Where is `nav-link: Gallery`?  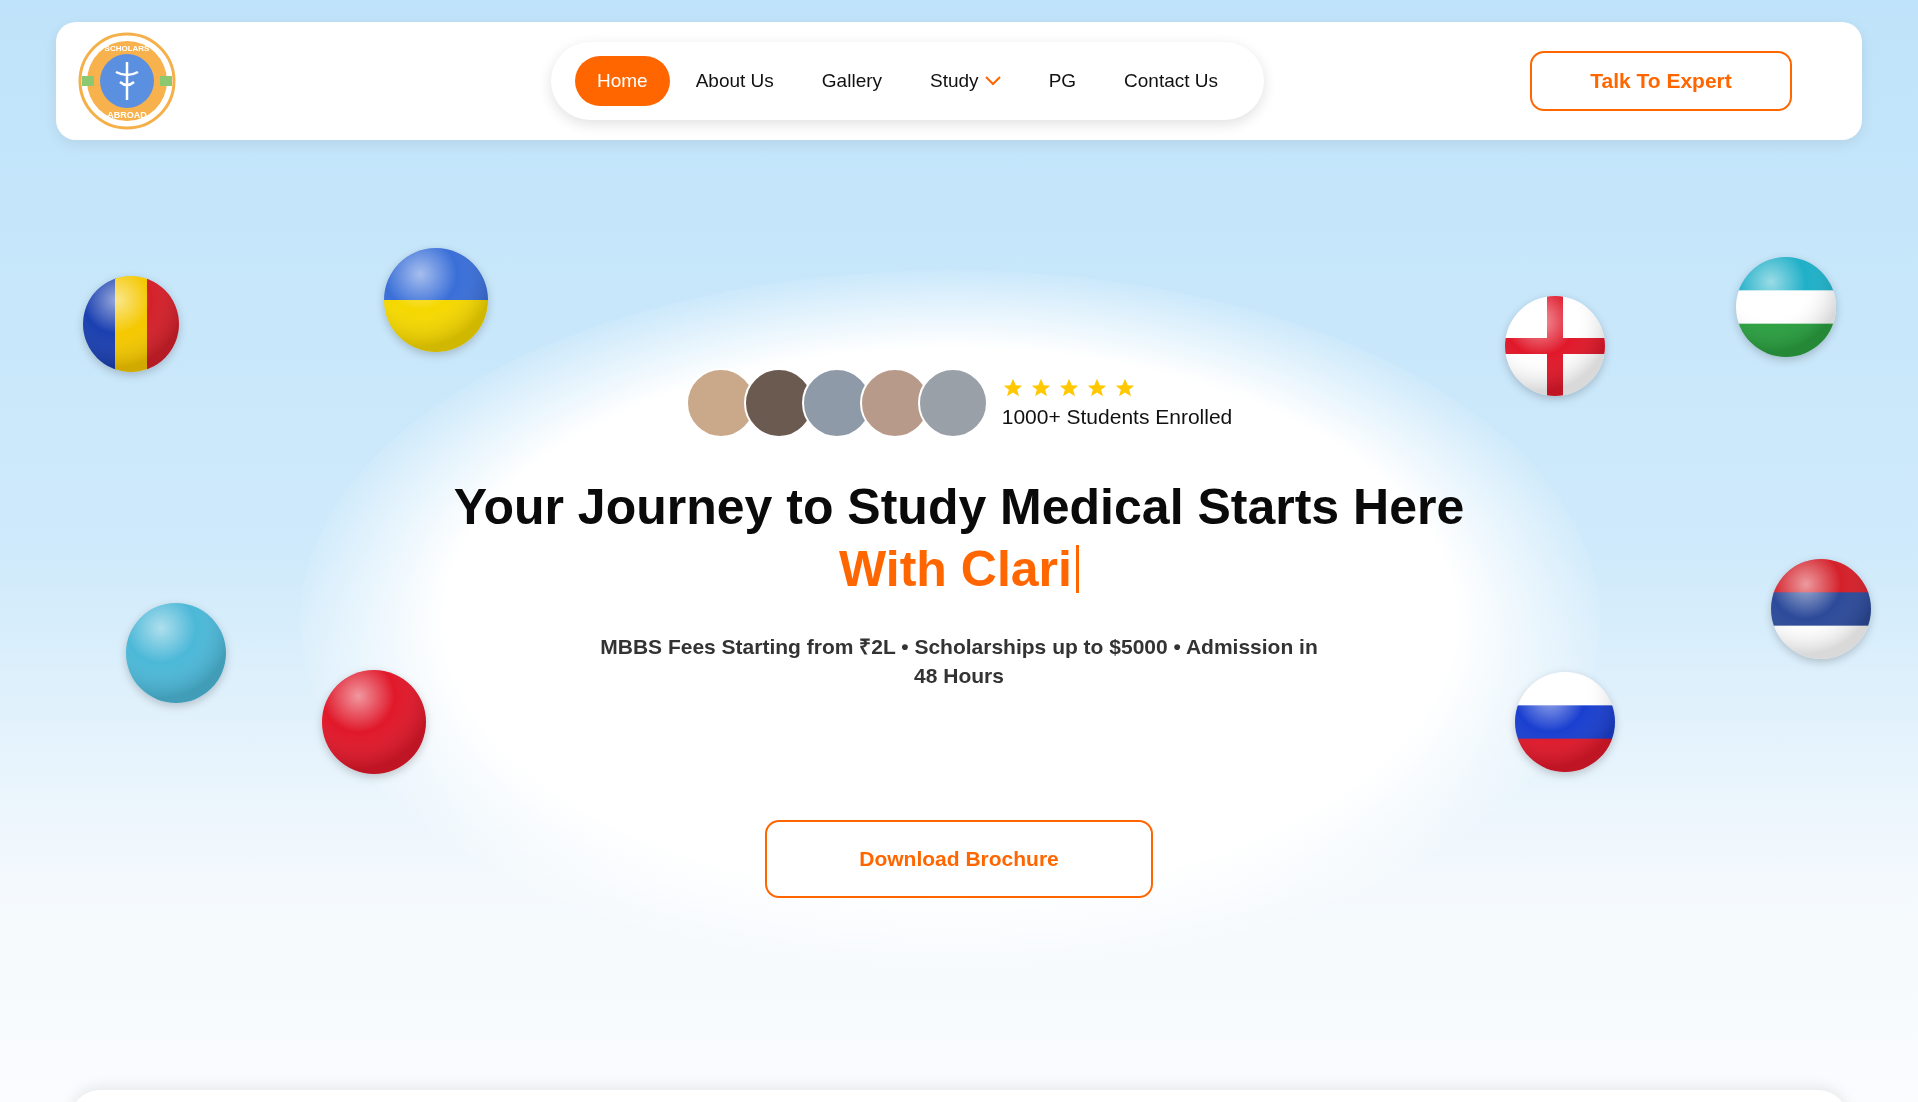 nav-link: Gallery is located at coordinates (852, 81).